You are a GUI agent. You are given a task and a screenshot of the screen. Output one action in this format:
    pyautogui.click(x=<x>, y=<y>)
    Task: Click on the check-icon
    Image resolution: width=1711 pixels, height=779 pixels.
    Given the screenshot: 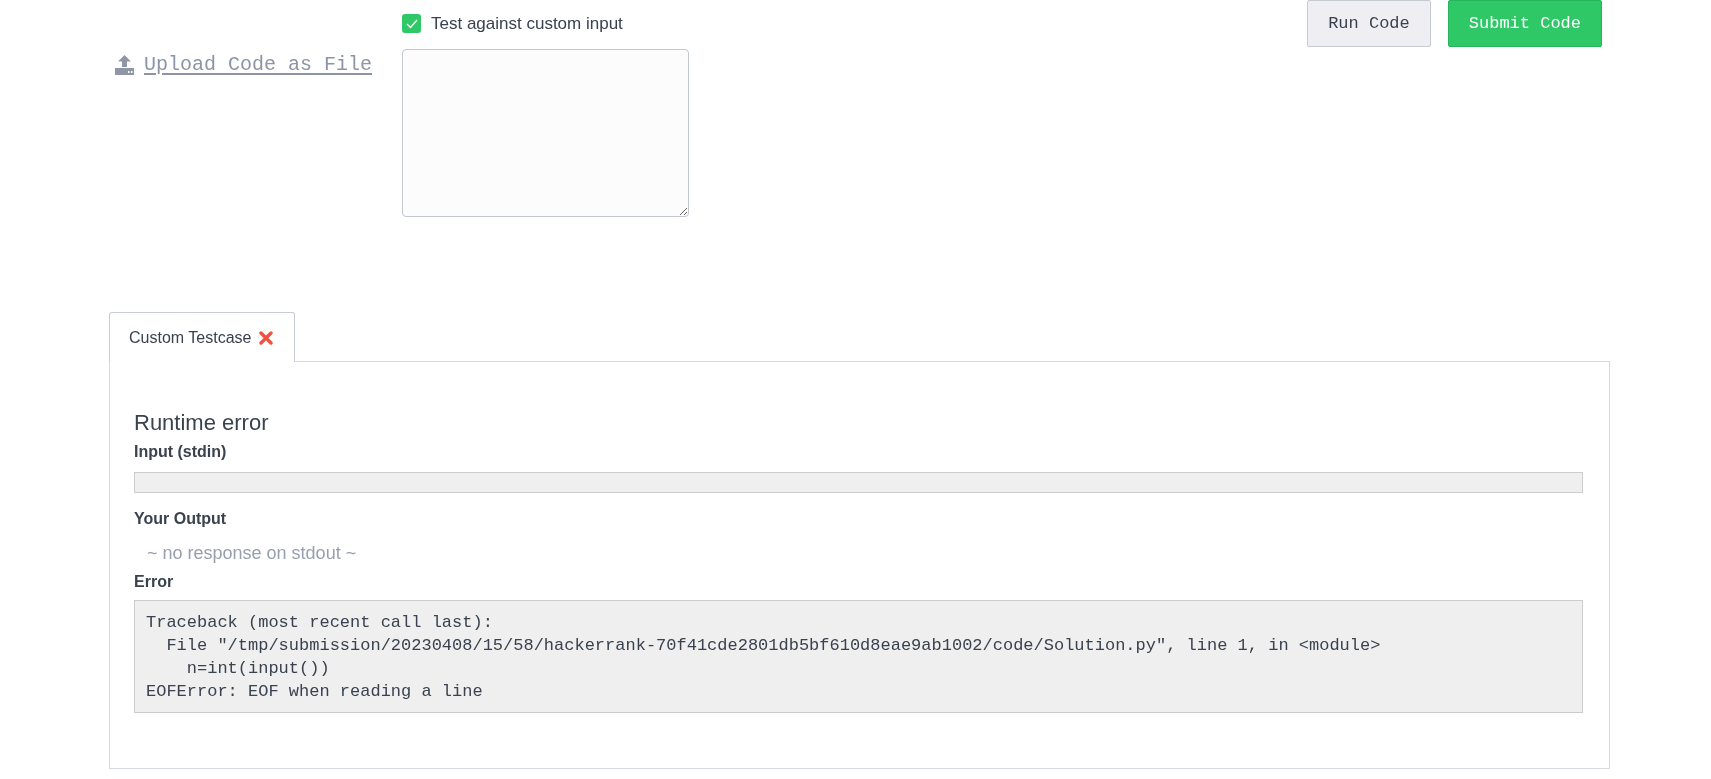 What is the action you would take?
    pyautogui.click(x=411, y=23)
    